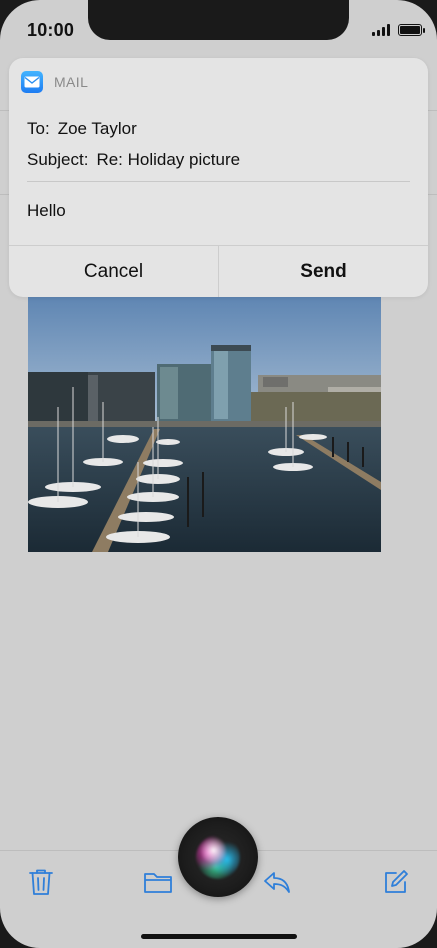 The image size is (437, 948). What do you see at coordinates (46, 211) in the screenshot?
I see `message-body: Hello` at bounding box center [46, 211].